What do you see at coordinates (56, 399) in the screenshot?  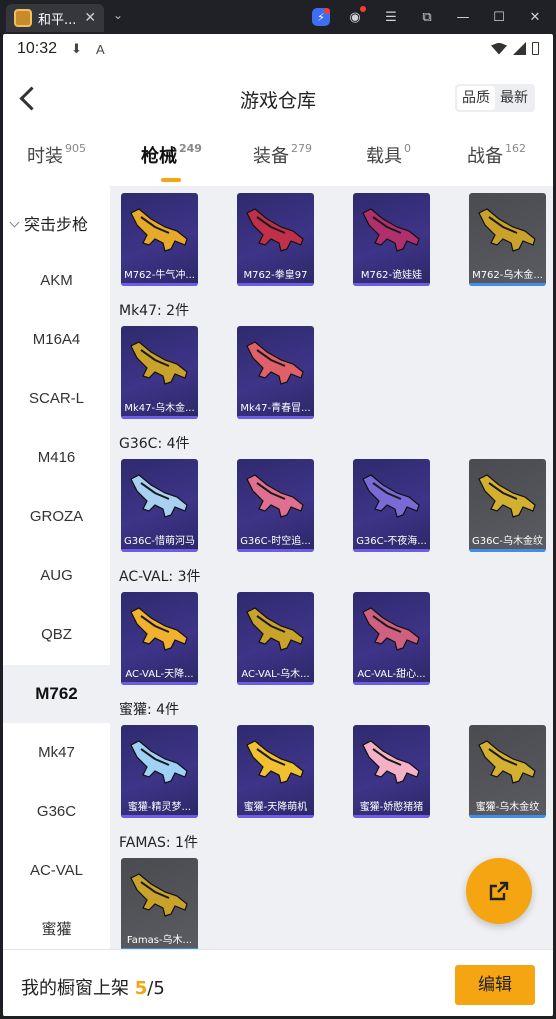 I see `sidebar-item: SCAR-L` at bounding box center [56, 399].